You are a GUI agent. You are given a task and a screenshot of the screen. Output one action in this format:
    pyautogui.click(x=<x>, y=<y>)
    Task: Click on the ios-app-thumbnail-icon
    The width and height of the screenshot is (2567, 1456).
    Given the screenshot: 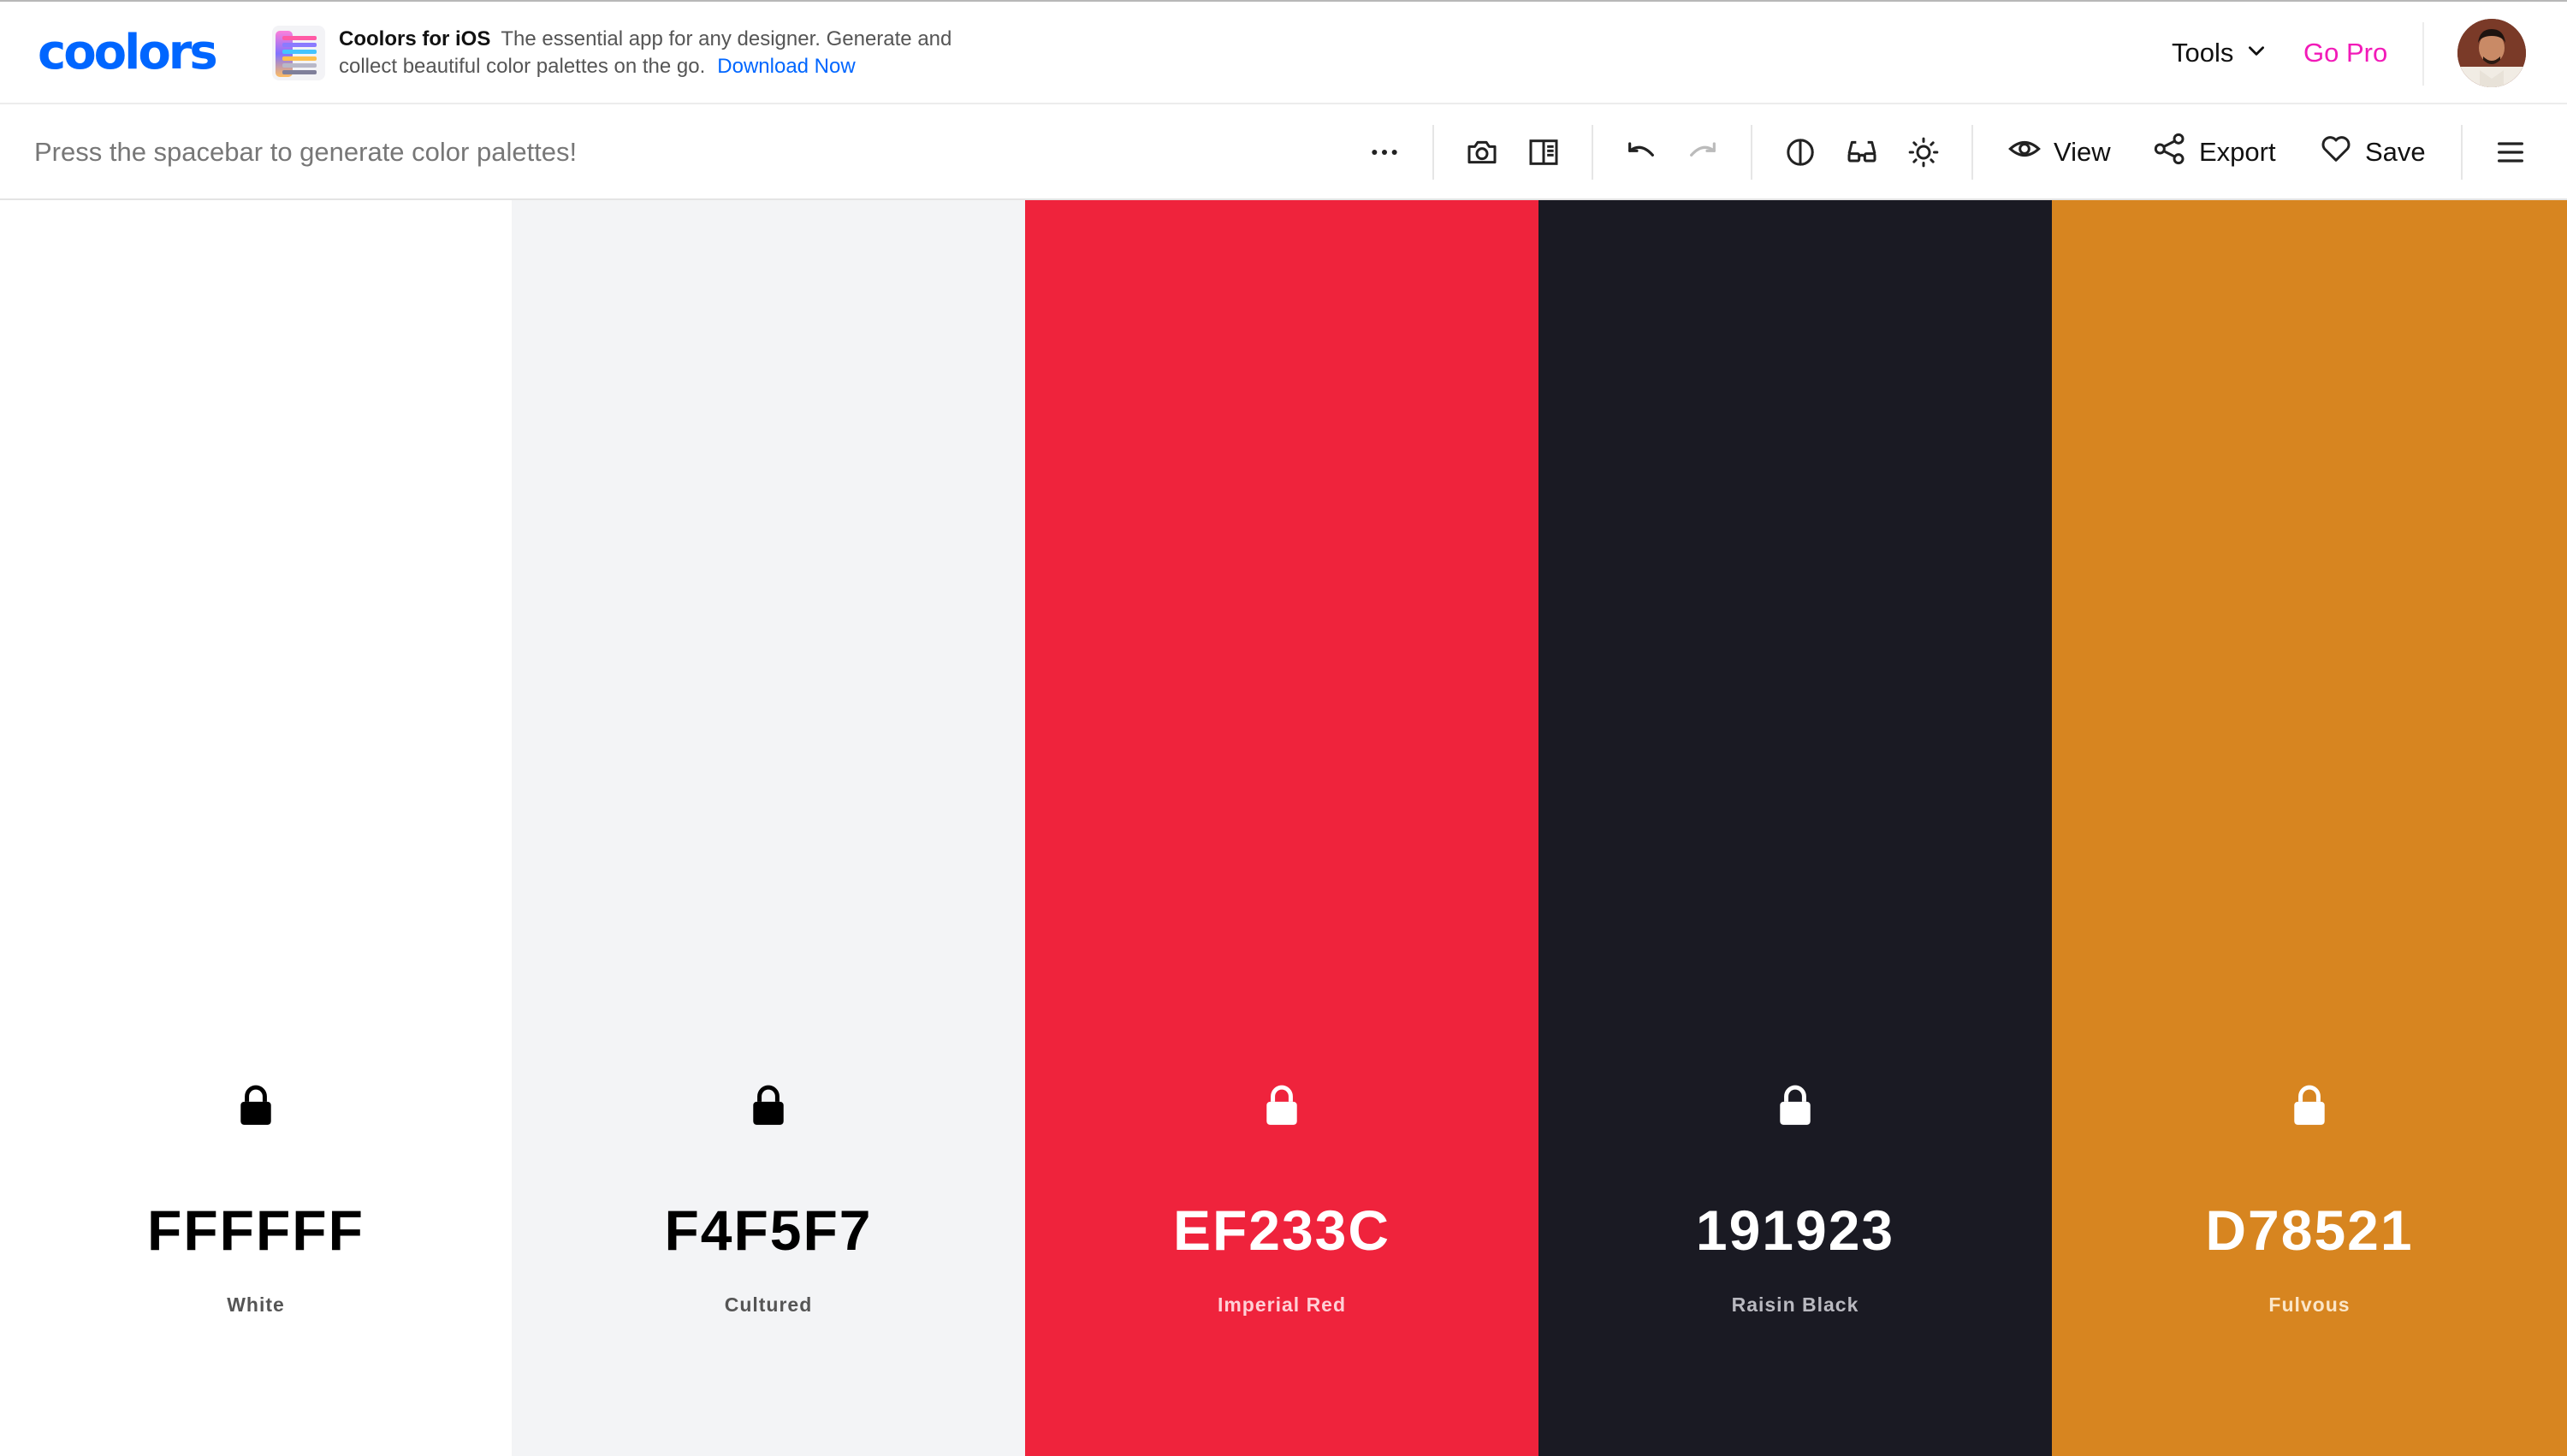 What is the action you would take?
    pyautogui.click(x=298, y=53)
    